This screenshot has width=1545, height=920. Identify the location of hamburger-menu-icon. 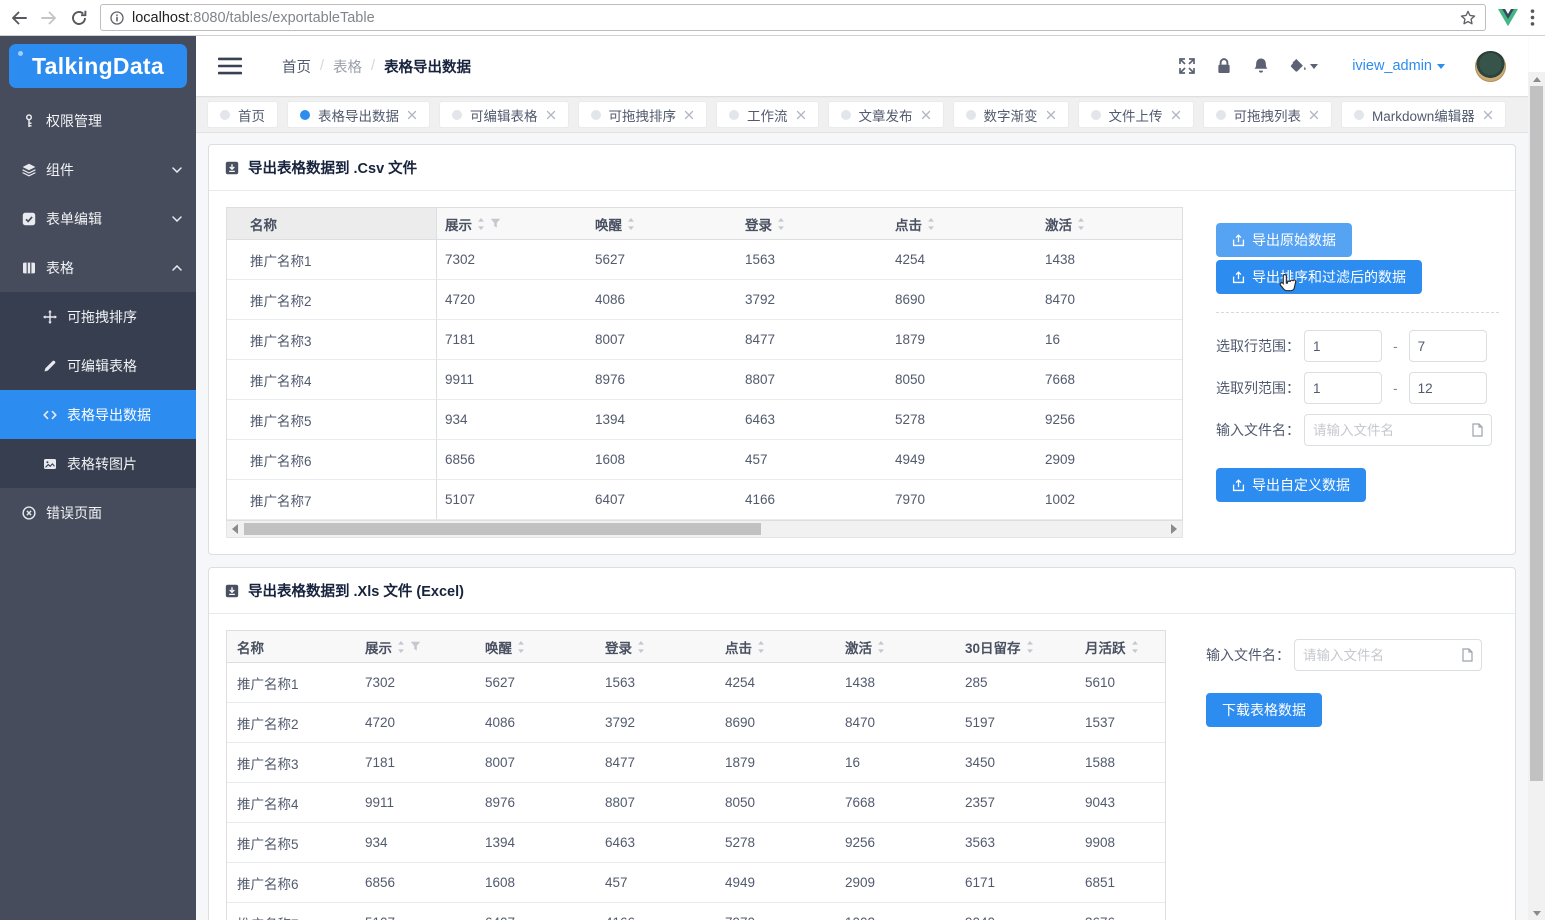
(230, 66).